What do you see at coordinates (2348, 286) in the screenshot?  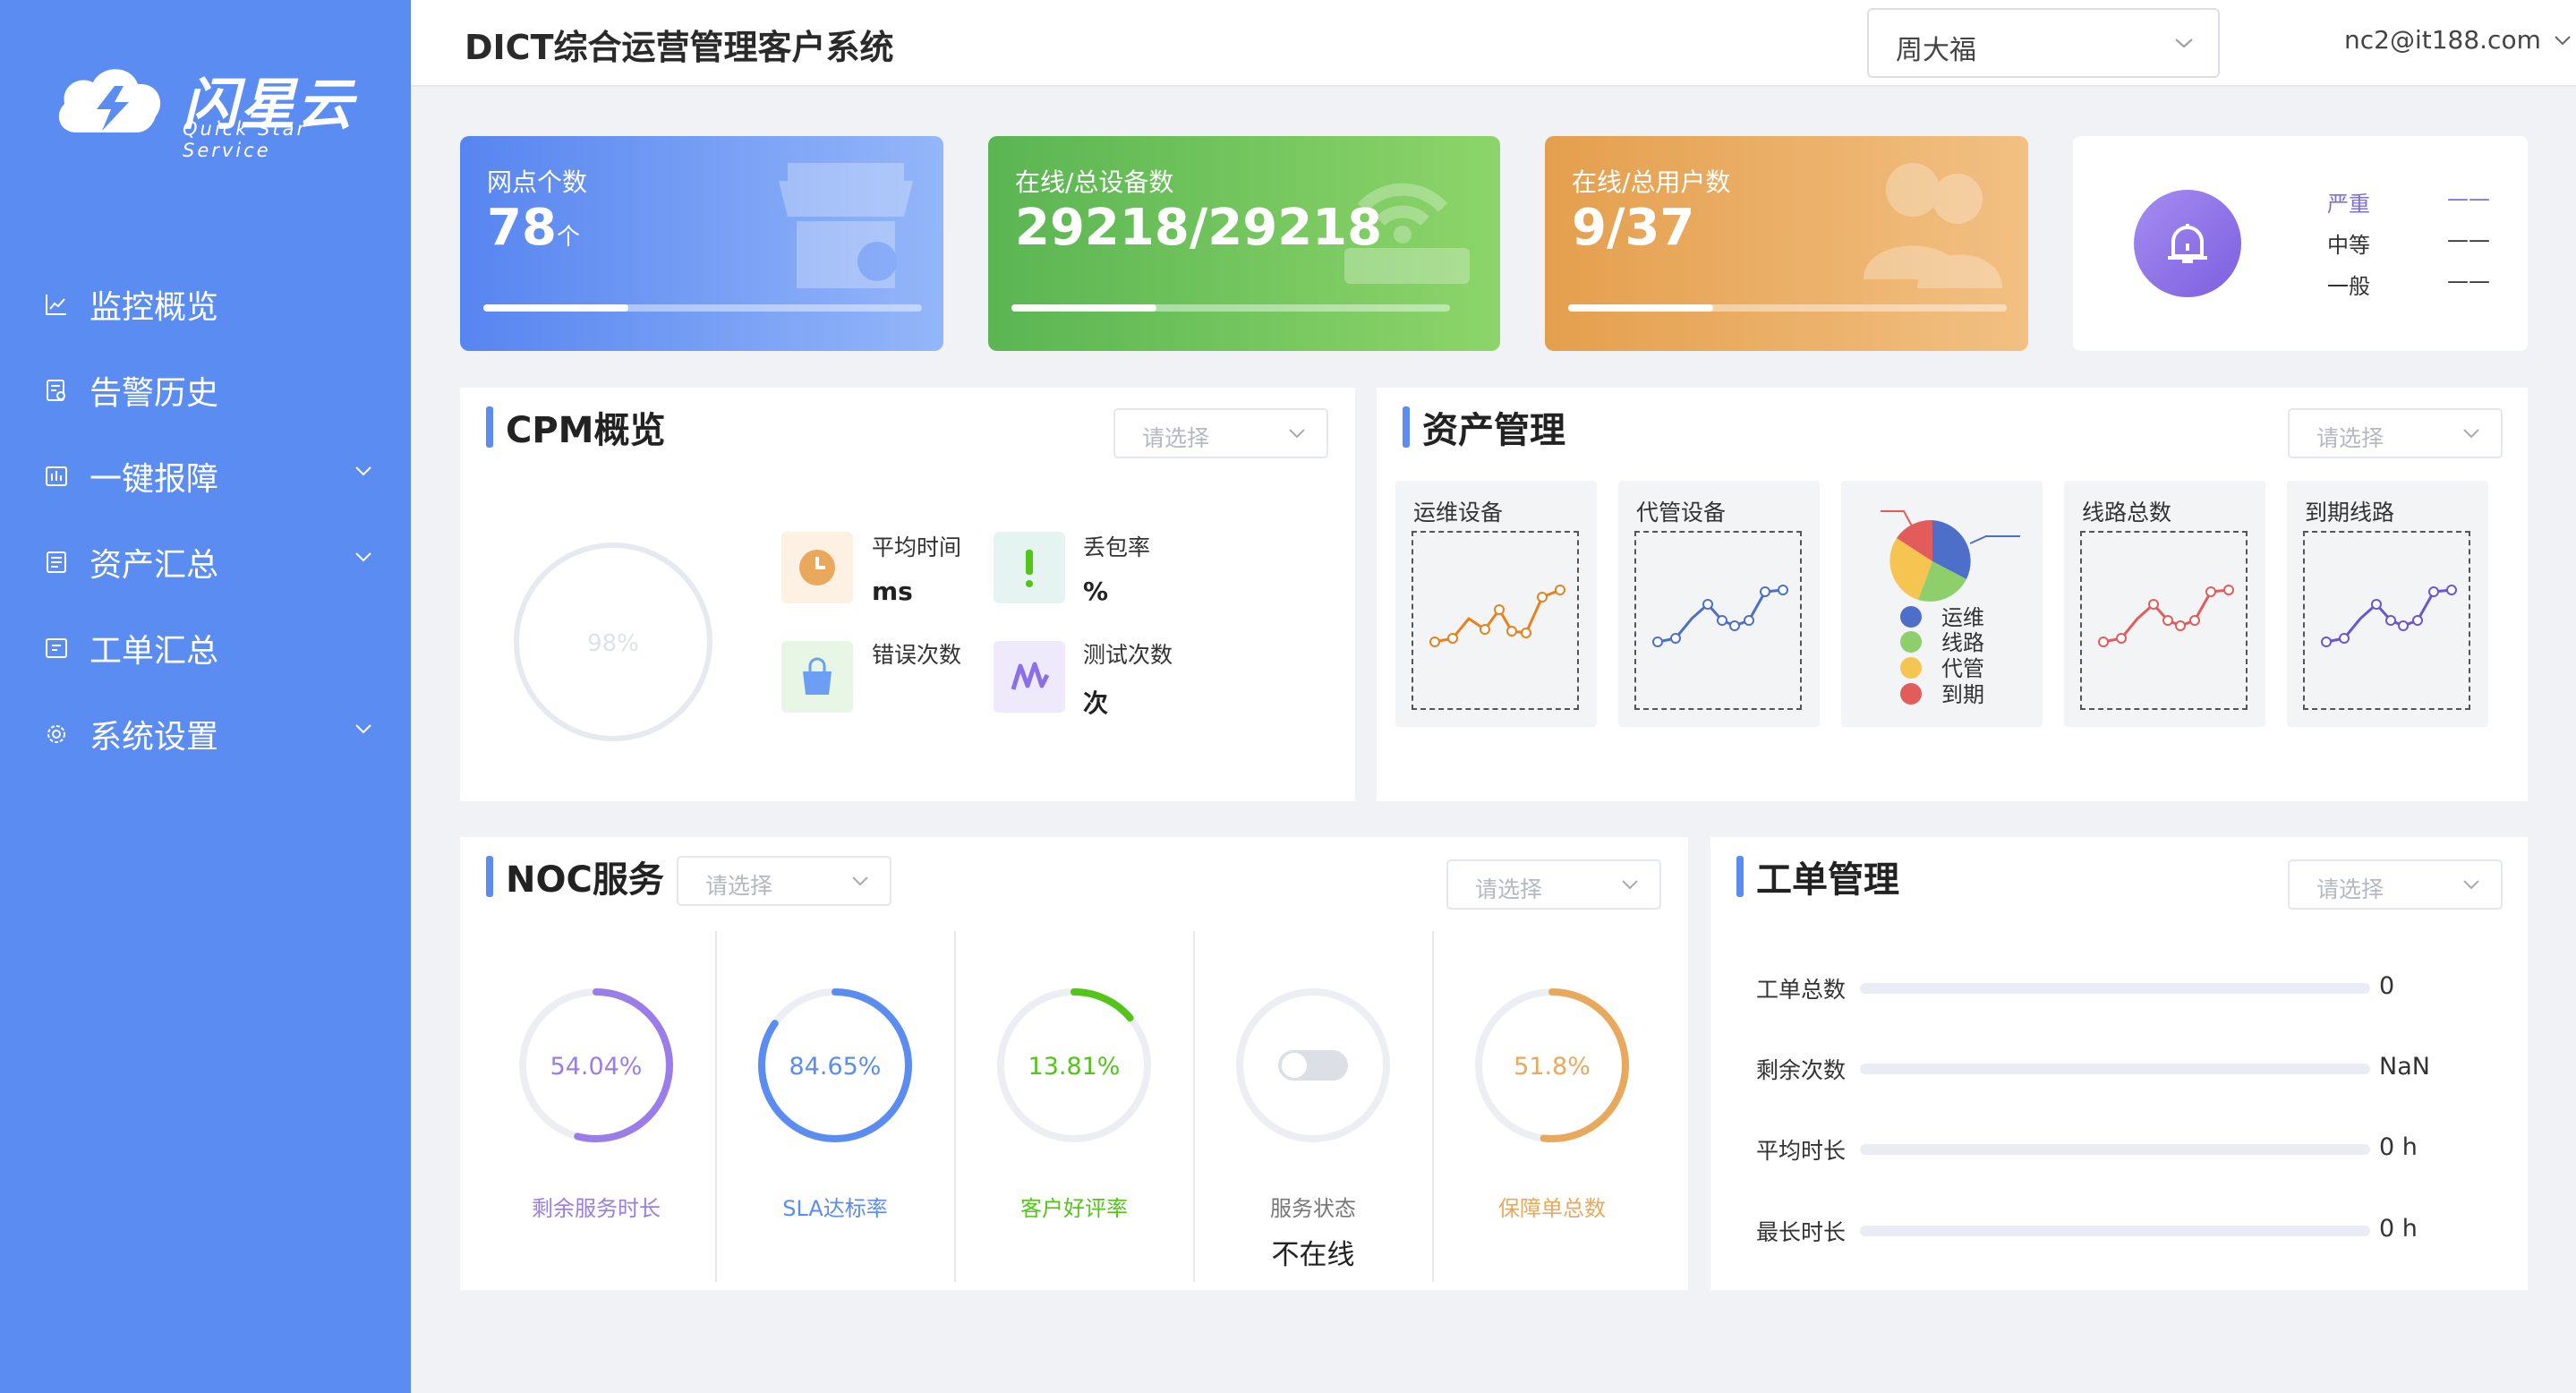 I see `alarm-level-label: 一般` at bounding box center [2348, 286].